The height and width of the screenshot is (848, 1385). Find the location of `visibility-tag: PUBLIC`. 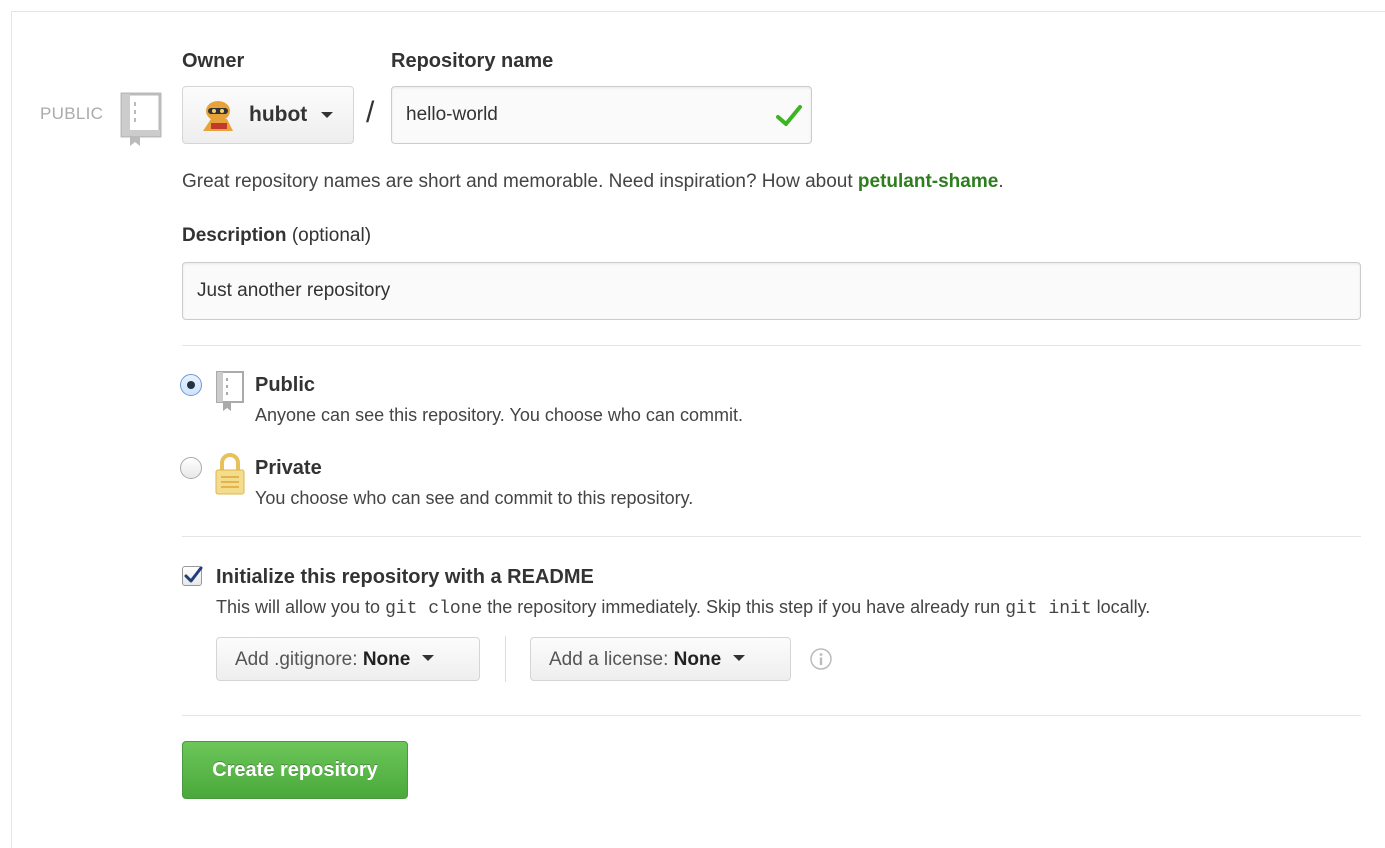

visibility-tag: PUBLIC is located at coordinates (72, 113).